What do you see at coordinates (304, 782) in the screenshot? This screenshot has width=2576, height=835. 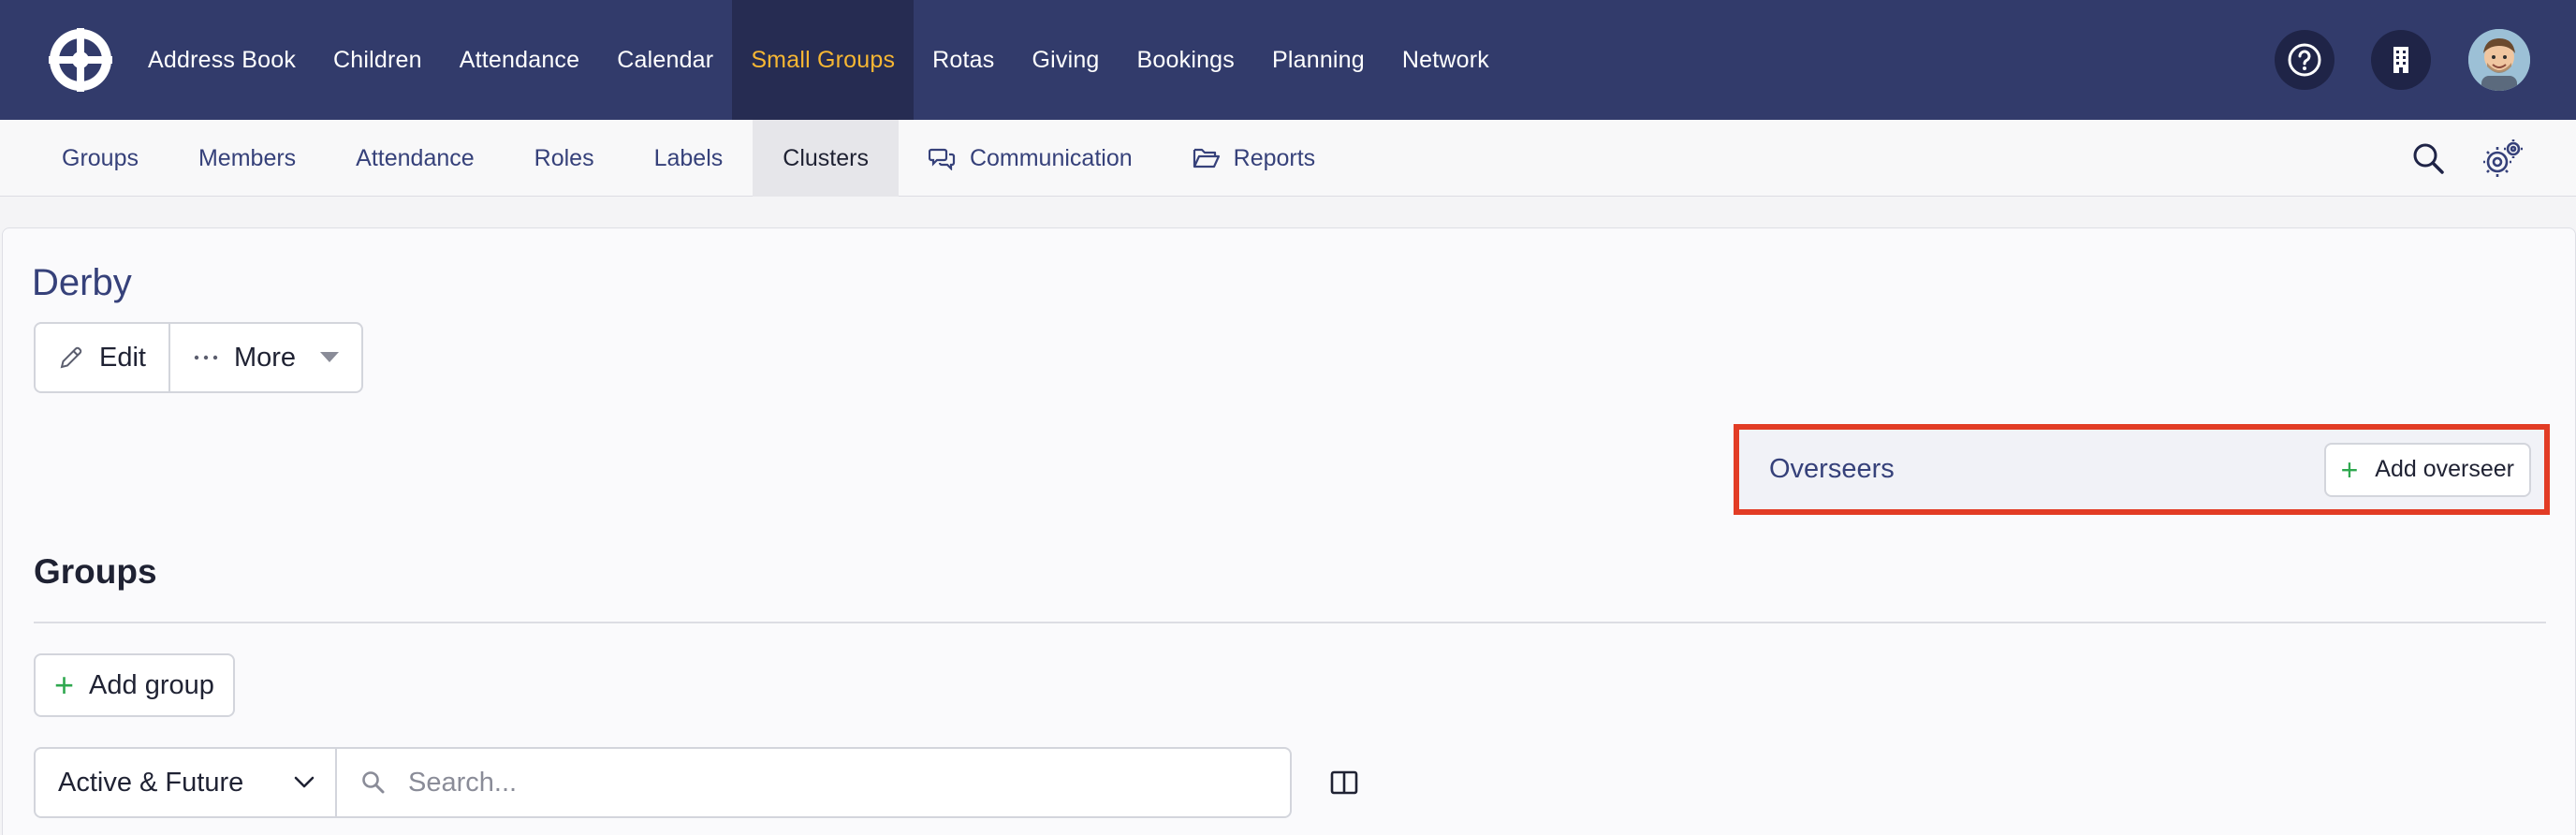 I see `chevron-down-icon` at bounding box center [304, 782].